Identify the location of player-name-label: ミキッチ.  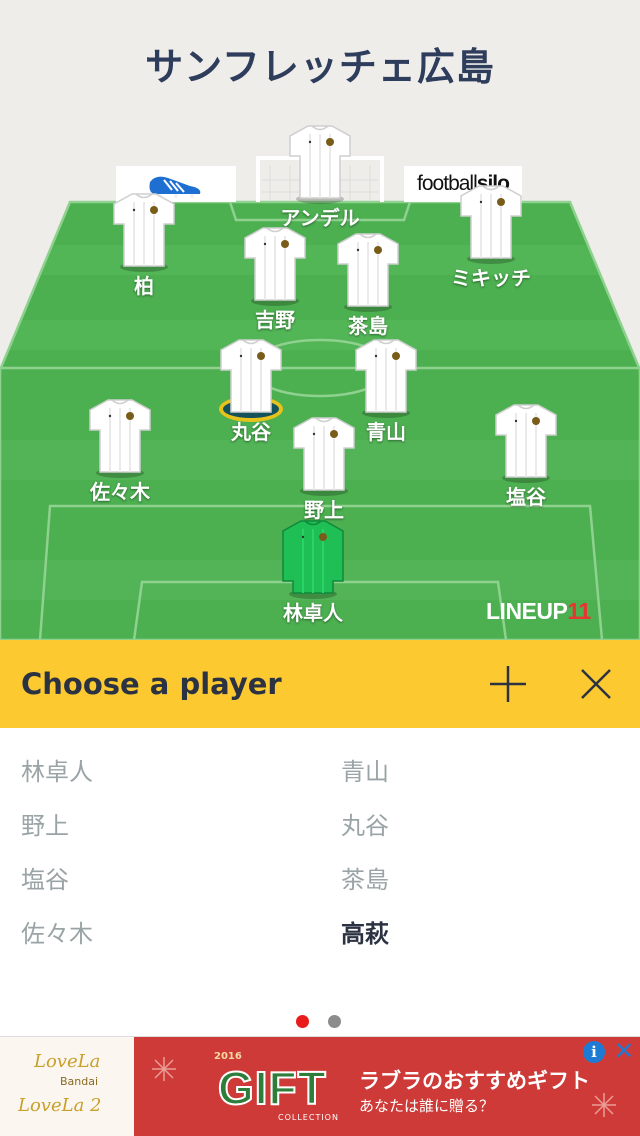
(491, 278).